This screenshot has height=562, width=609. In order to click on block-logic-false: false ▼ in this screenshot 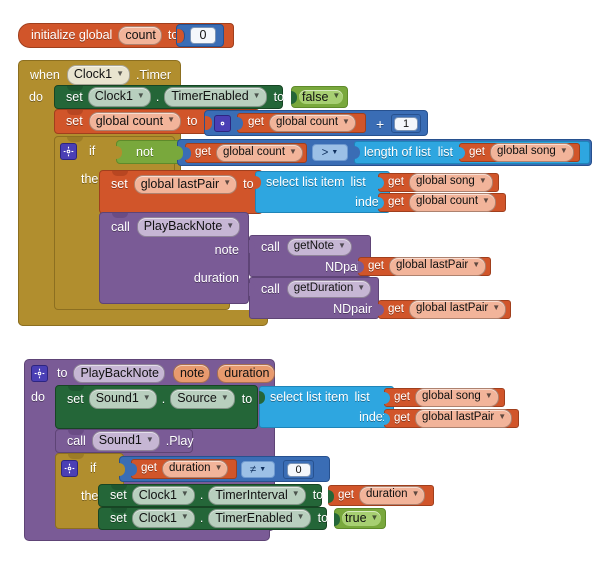, I will do `click(319, 97)`.